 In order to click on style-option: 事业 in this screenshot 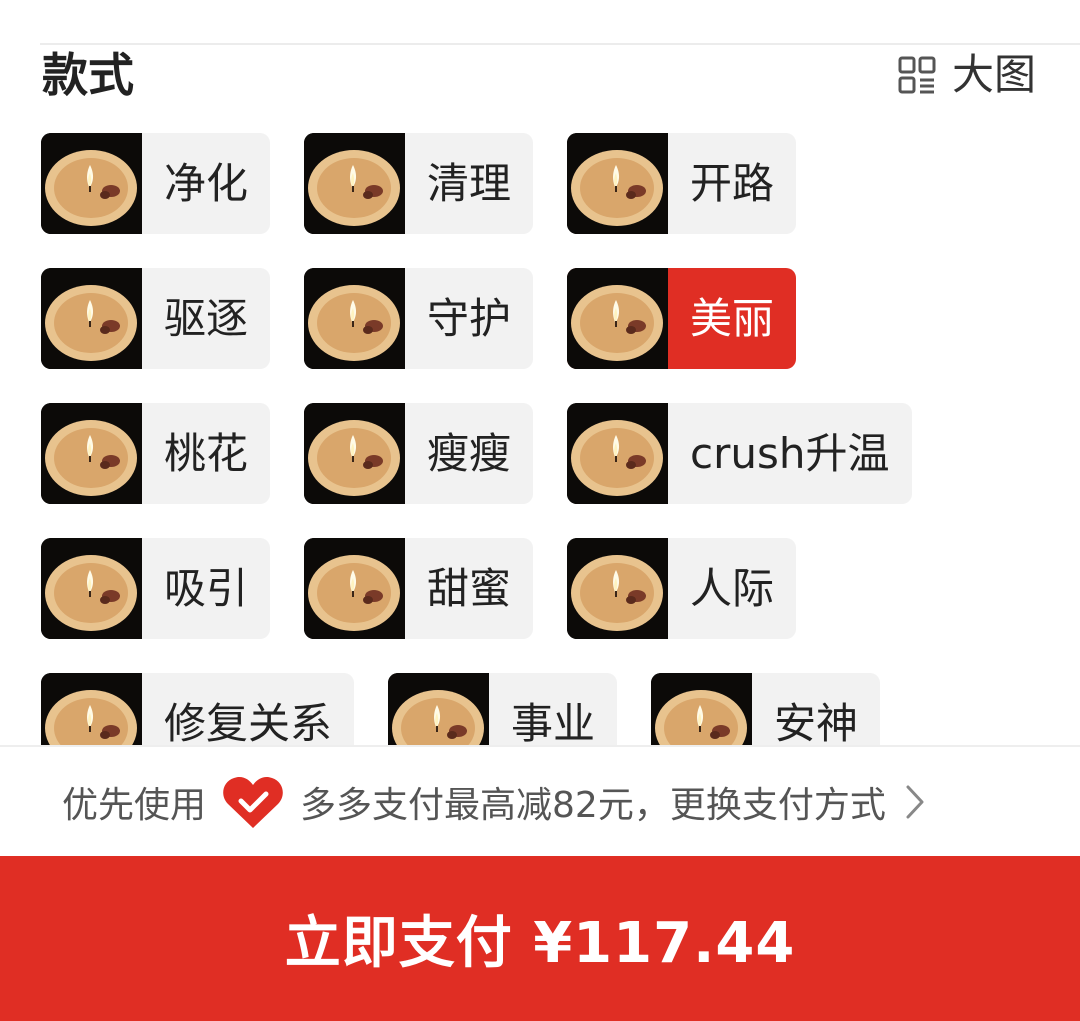, I will do `click(503, 709)`.